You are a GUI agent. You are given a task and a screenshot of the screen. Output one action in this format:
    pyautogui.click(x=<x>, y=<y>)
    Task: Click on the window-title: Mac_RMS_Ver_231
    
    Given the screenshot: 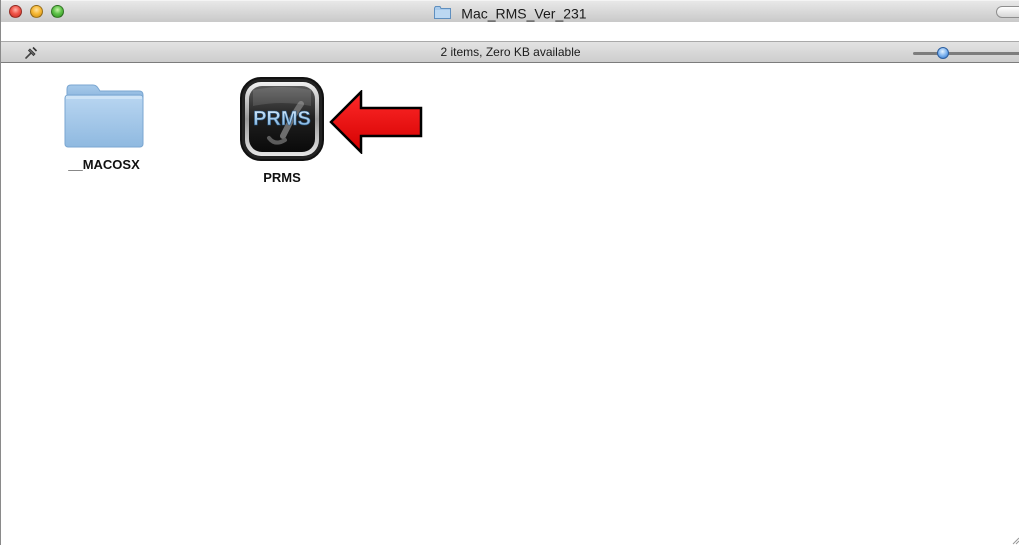 What is the action you would take?
    pyautogui.click(x=510, y=12)
    